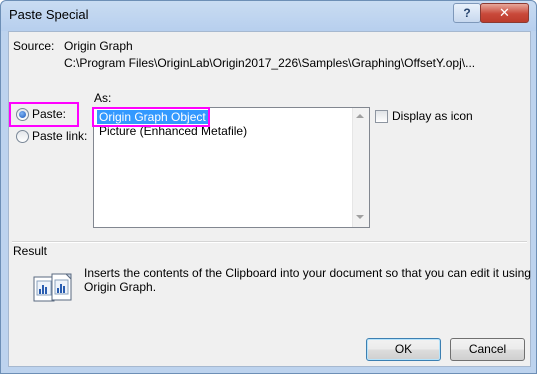  What do you see at coordinates (103, 98) in the screenshot?
I see `as-label: As:` at bounding box center [103, 98].